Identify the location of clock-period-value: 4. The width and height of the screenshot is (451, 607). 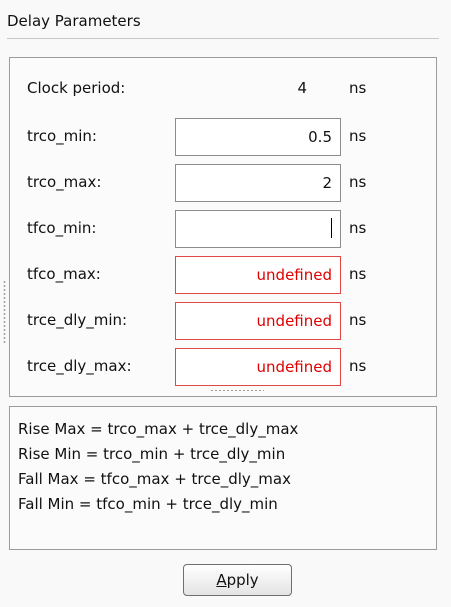
(302, 88).